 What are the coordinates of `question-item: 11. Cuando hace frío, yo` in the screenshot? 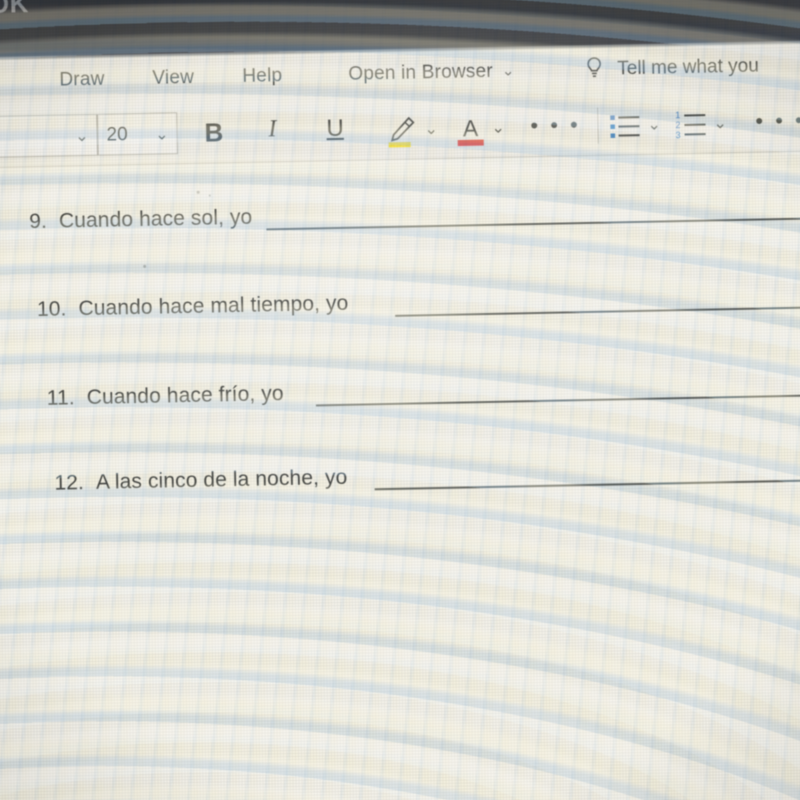 It's located at (165, 396).